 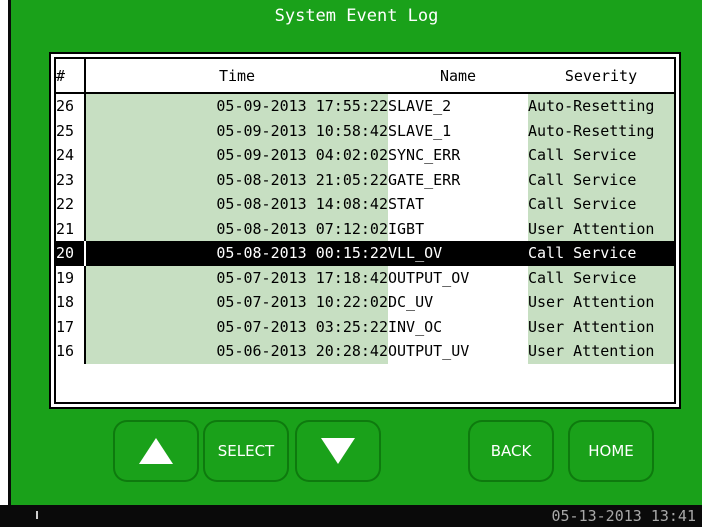 I want to click on event-name: DC_UV, so click(x=458, y=302).